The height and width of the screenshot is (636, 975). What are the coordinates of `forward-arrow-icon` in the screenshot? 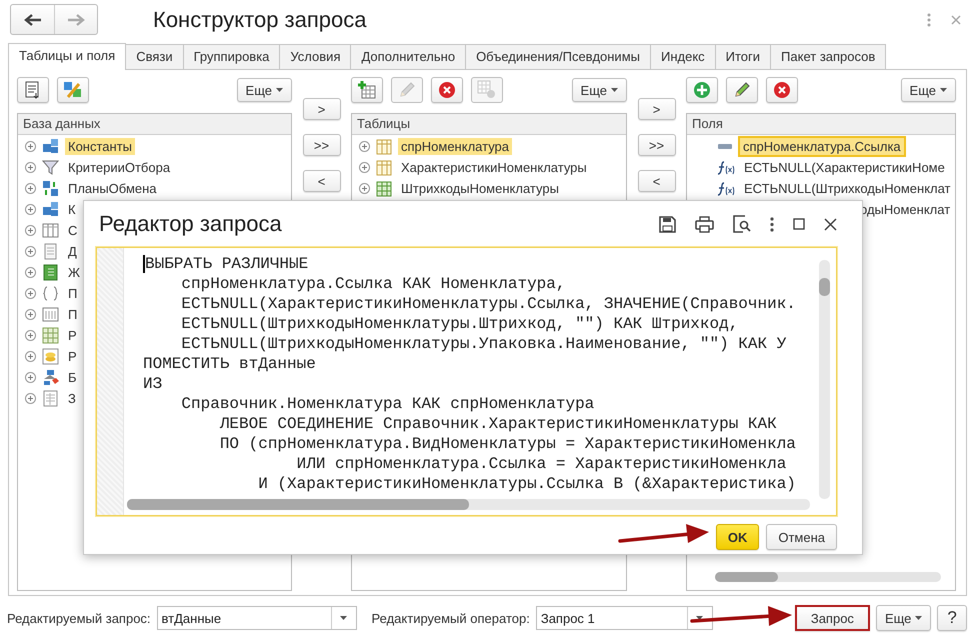 It's located at (76, 20).